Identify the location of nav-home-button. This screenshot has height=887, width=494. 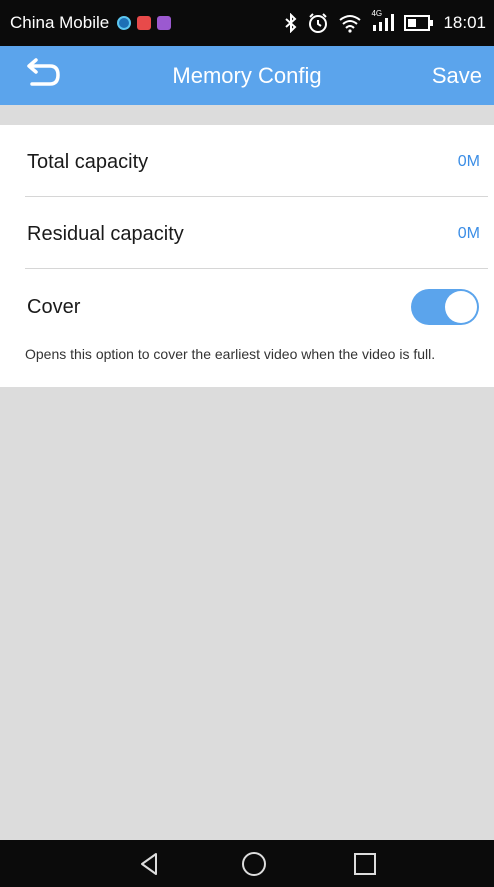
(254, 864).